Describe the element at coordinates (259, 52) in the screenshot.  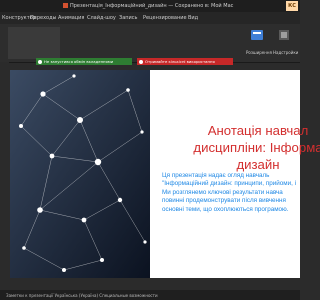
I see `design-ideas-label: Розширення` at that location.